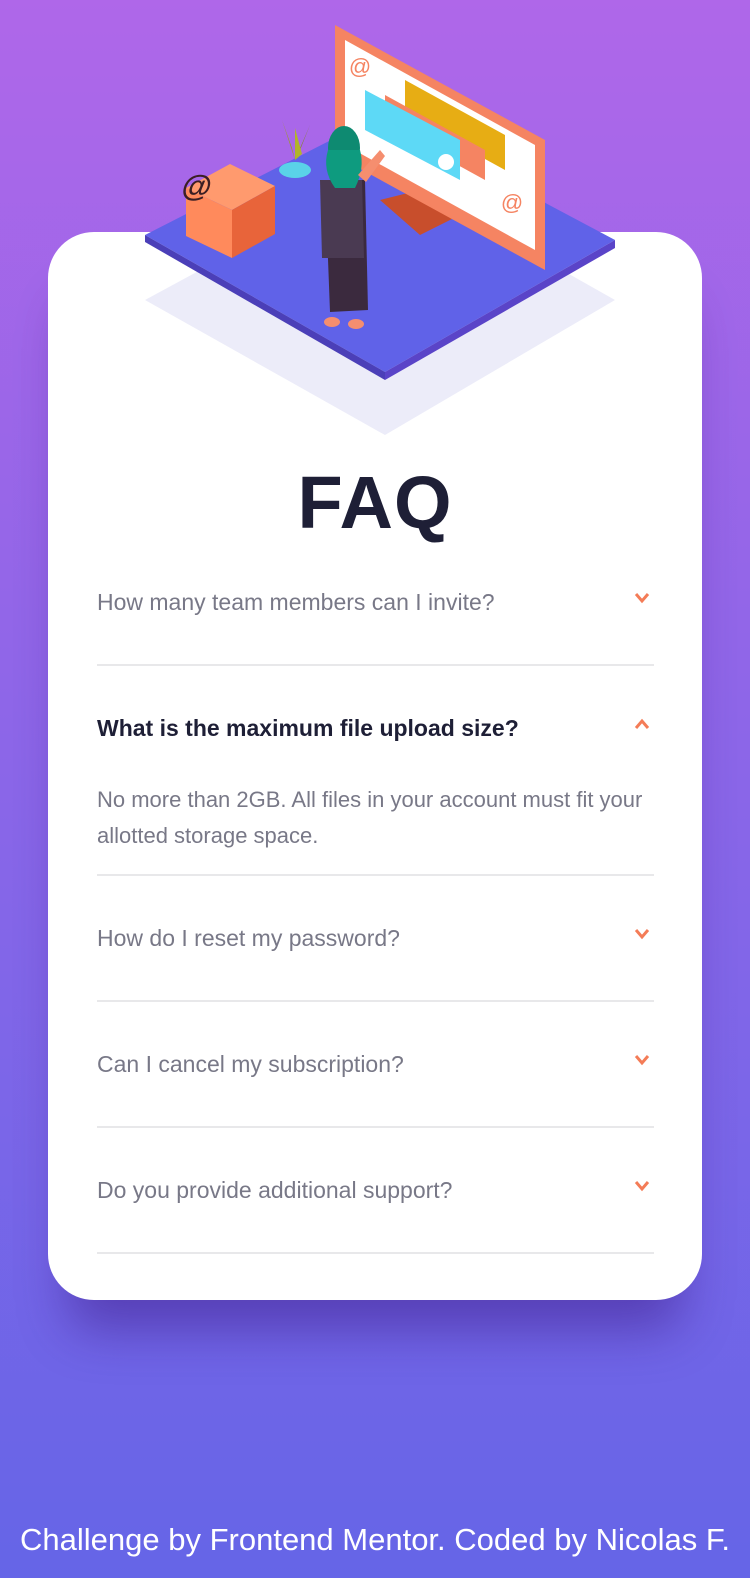 This screenshot has width=750, height=1578. Describe the element at coordinates (296, 602) in the screenshot. I see `faq-question-text: How many team members can I invite?` at that location.